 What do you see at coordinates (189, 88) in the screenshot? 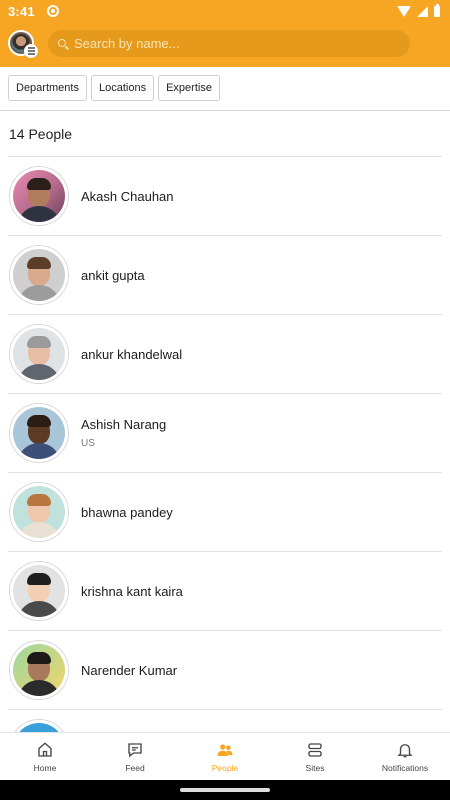
I see `filter-expertise-button: Expertise` at bounding box center [189, 88].